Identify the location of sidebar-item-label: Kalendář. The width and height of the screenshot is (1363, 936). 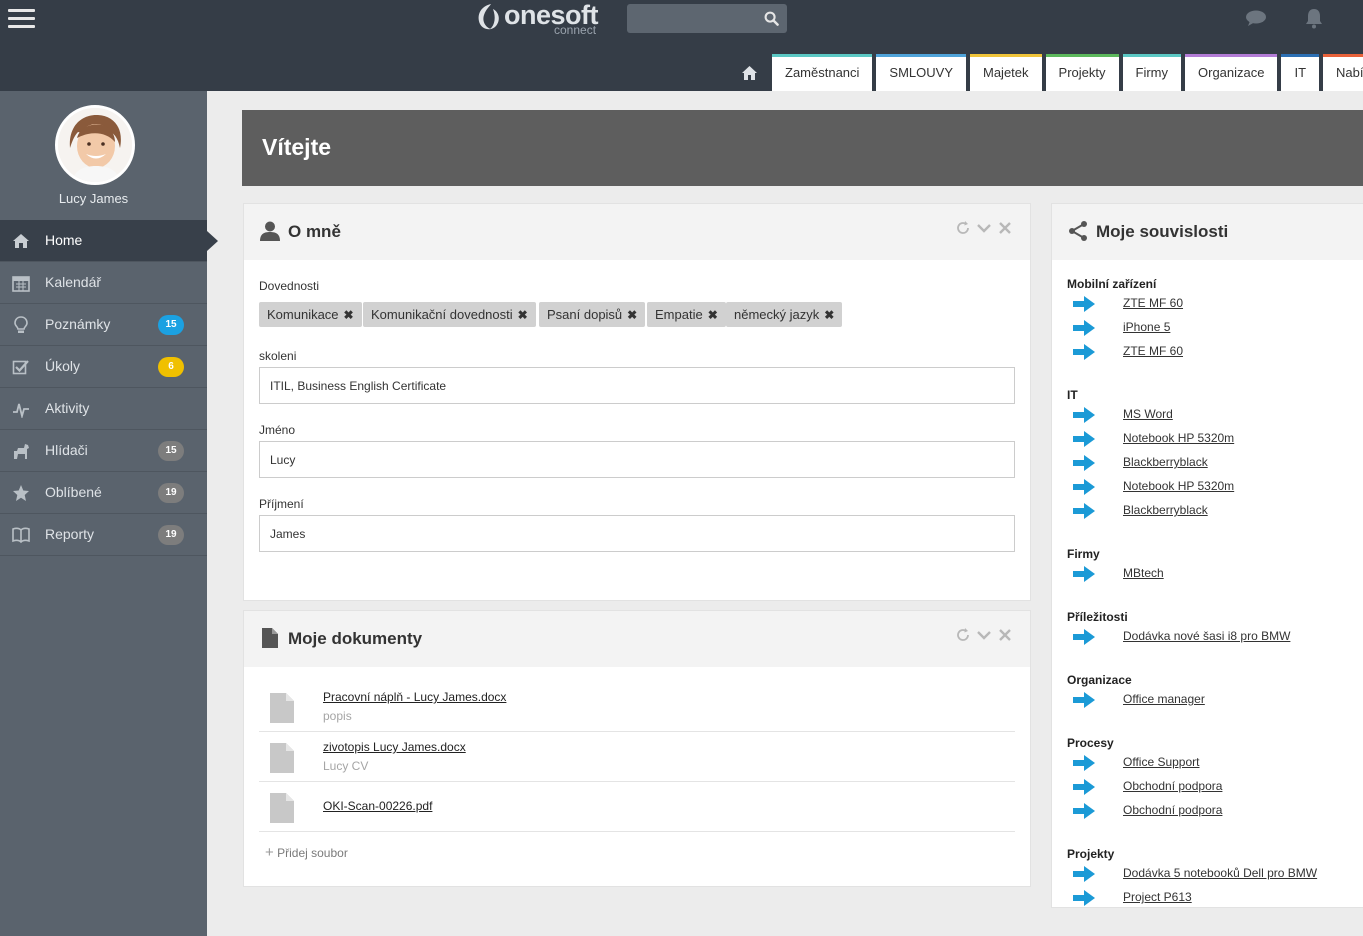
(73, 282).